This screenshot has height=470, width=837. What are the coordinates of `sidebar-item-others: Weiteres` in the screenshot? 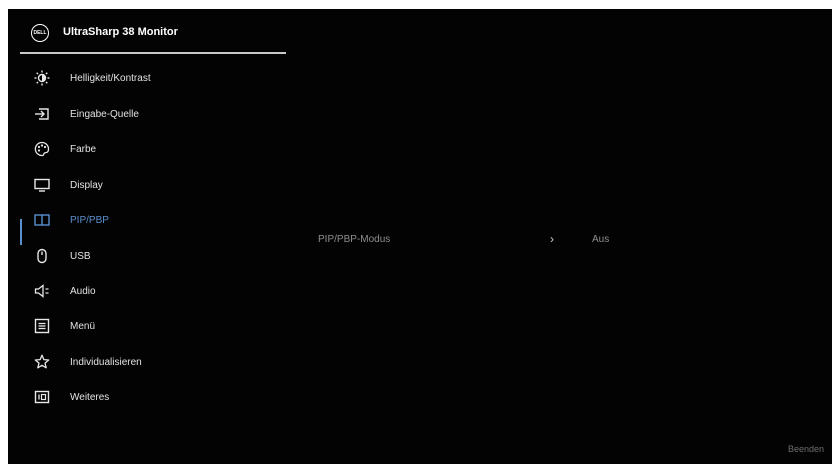 It's located at (143, 397).